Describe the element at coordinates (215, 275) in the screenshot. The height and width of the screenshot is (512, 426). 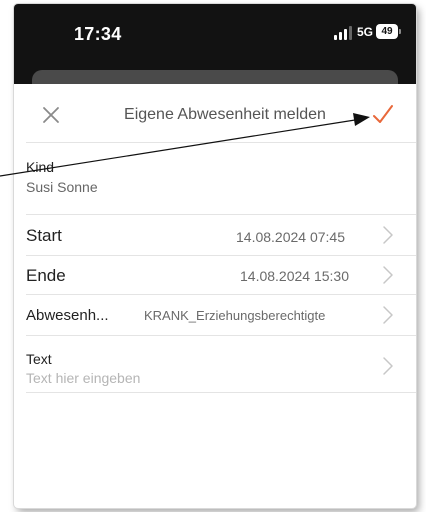
I see `ende-row: Ende 14.08.2024 15:30` at that location.